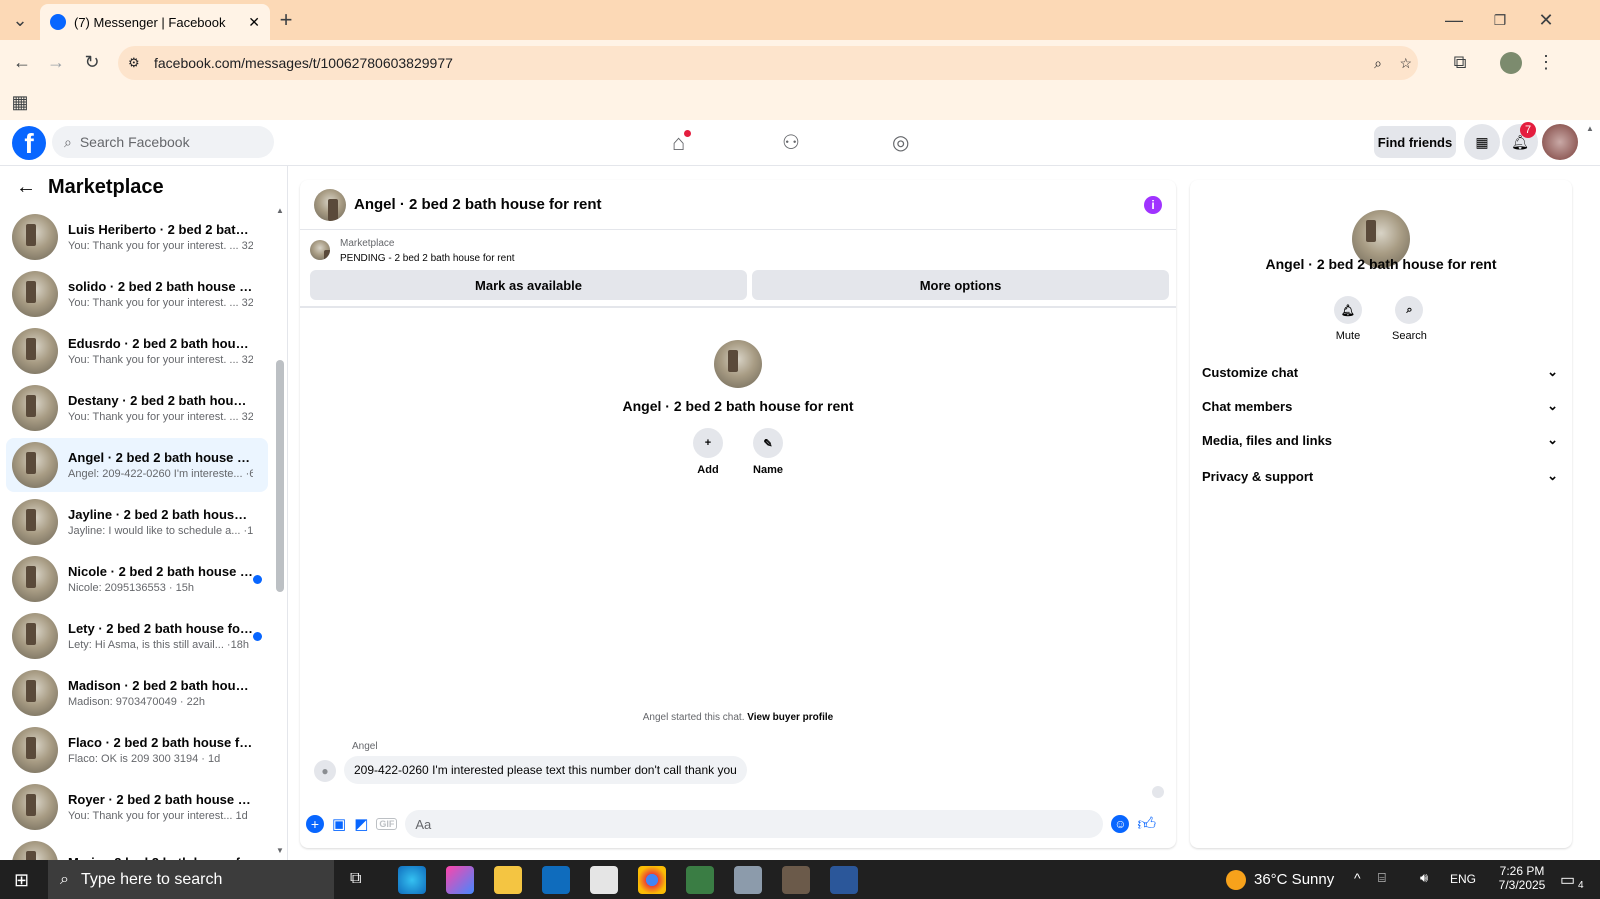 Image resolution: width=1600 pixels, height=899 pixels. Describe the element at coordinates (29, 143) in the screenshot. I see `facebook-logo-icon: f` at that location.